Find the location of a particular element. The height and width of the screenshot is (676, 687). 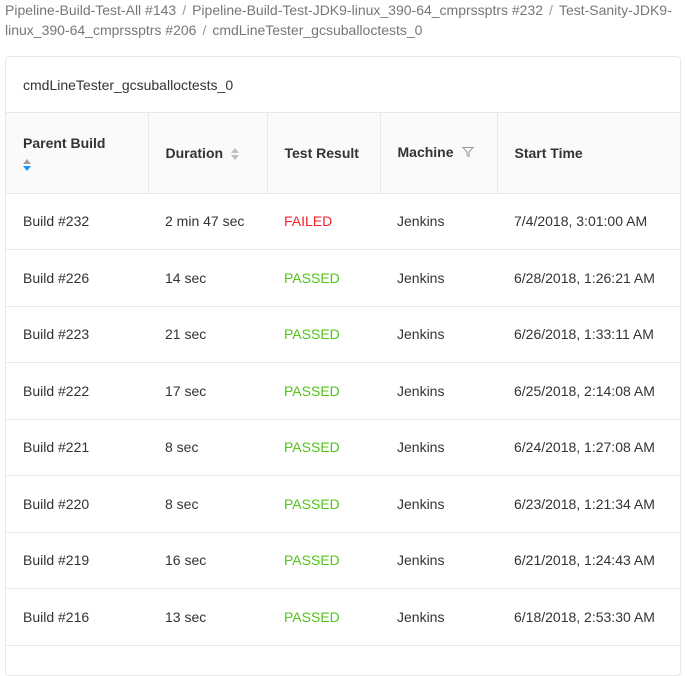

cell-duration: 14 sec is located at coordinates (207, 278).